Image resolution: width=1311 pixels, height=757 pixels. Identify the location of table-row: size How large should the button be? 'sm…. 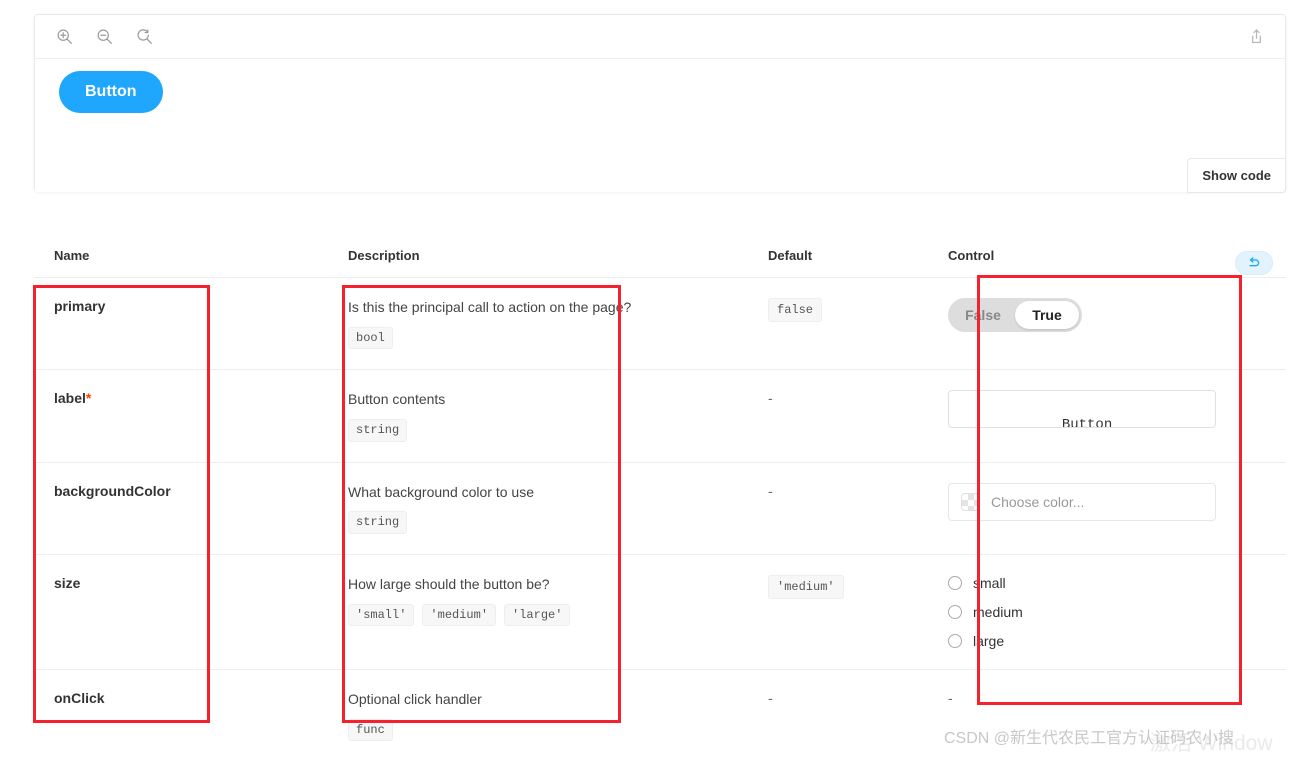
(660, 612).